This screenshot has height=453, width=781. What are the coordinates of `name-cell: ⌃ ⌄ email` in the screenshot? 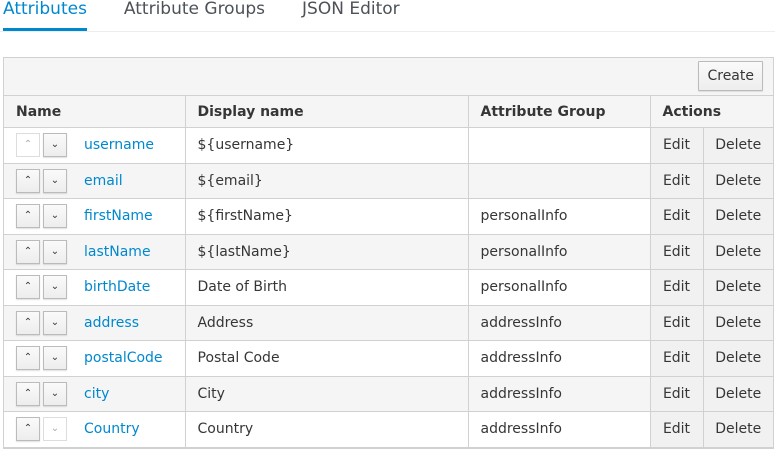 It's located at (95, 181).